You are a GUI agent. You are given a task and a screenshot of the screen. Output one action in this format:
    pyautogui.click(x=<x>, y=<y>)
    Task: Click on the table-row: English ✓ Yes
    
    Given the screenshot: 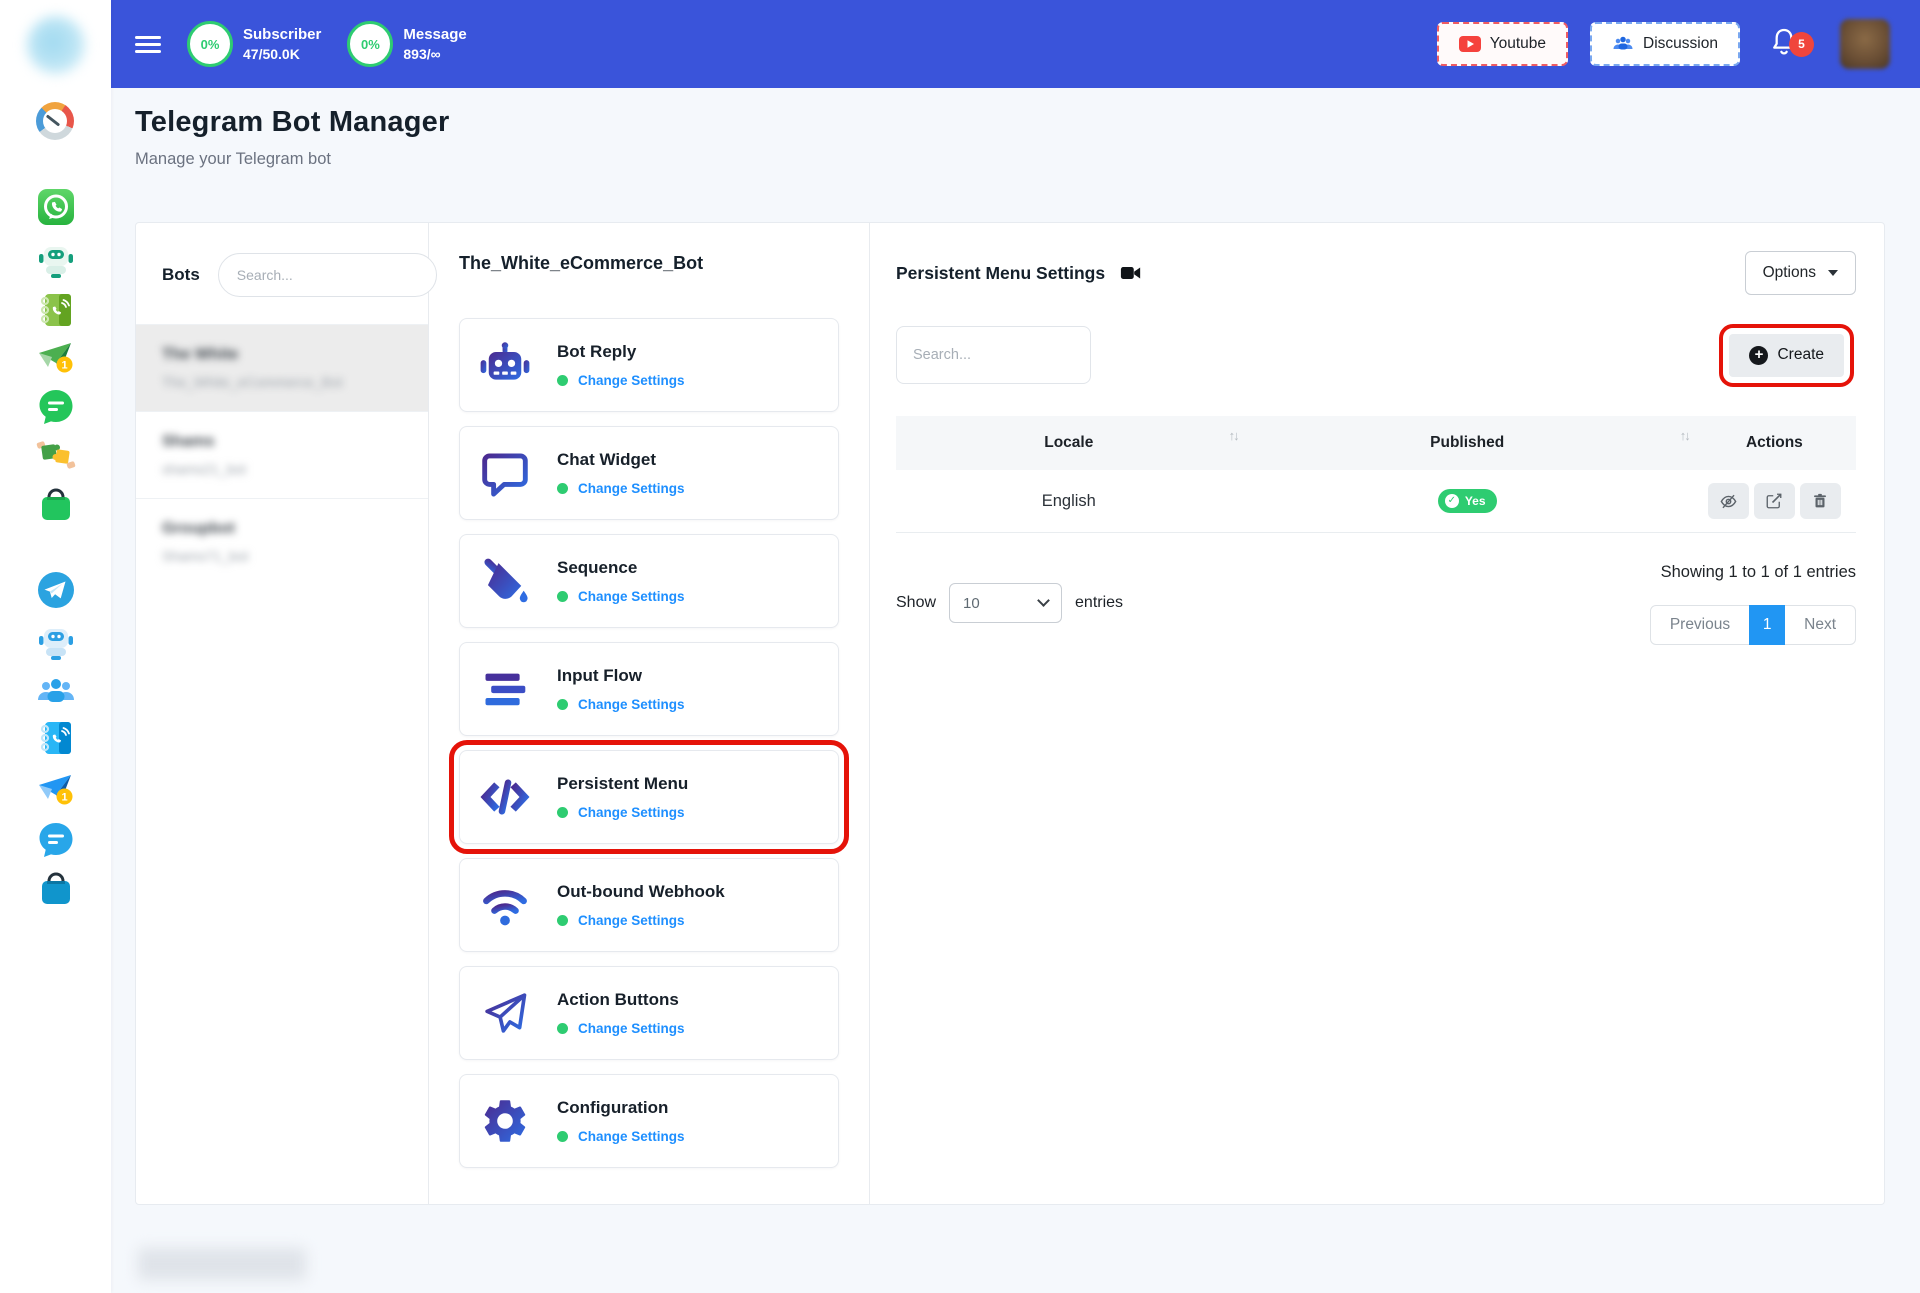 What is the action you would take?
    pyautogui.click(x=1376, y=501)
    